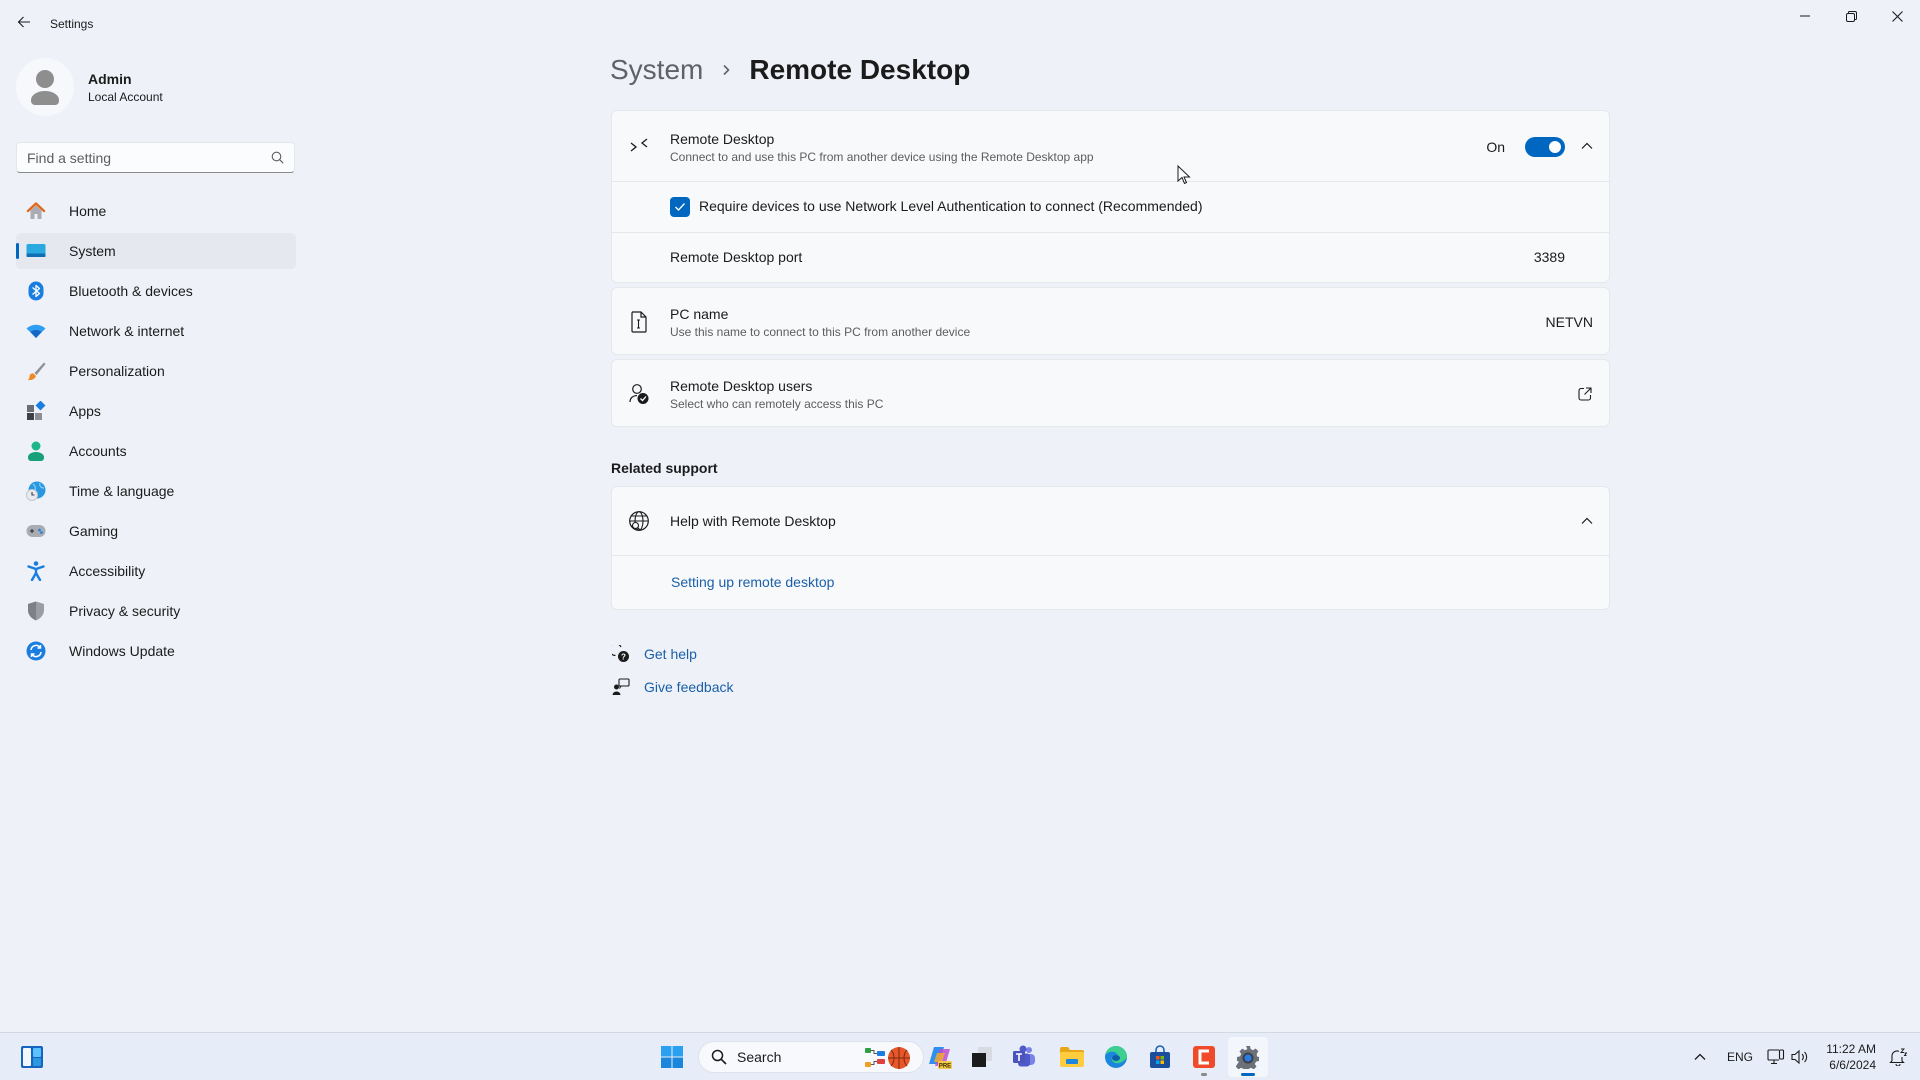 Image resolution: width=1920 pixels, height=1080 pixels. Describe the element at coordinates (88, 211) in the screenshot. I see `sidebar-item-label: Home` at that location.